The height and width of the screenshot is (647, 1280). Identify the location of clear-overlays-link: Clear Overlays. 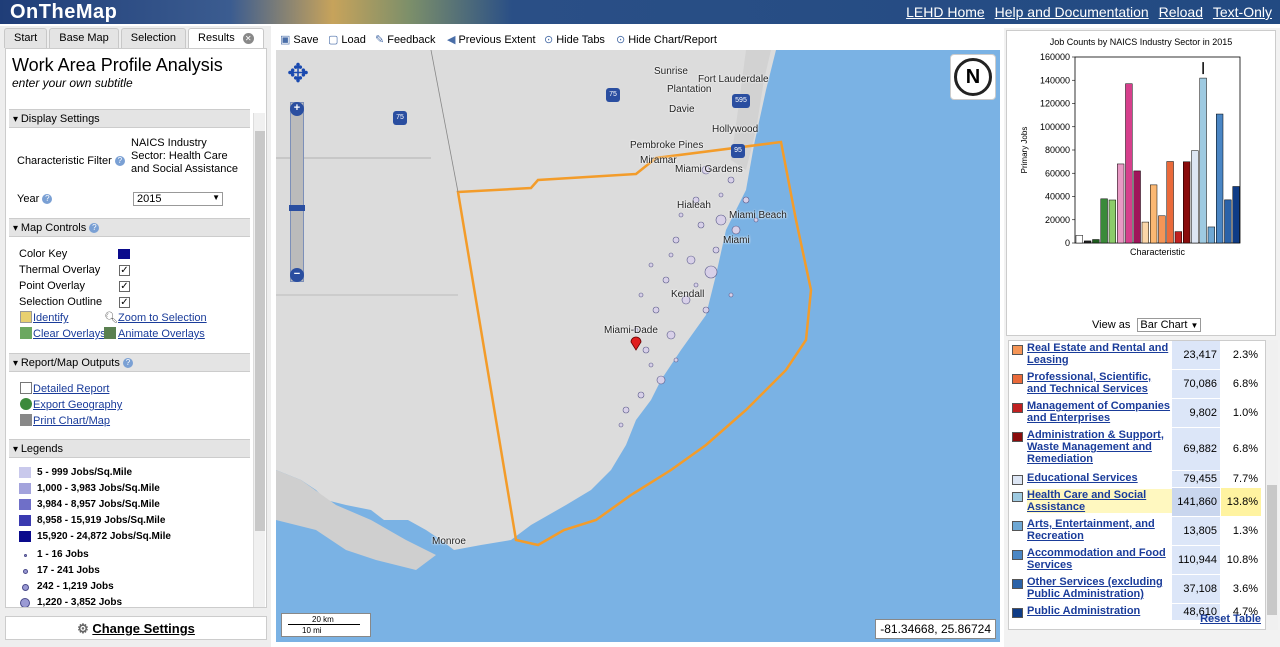
(69, 334).